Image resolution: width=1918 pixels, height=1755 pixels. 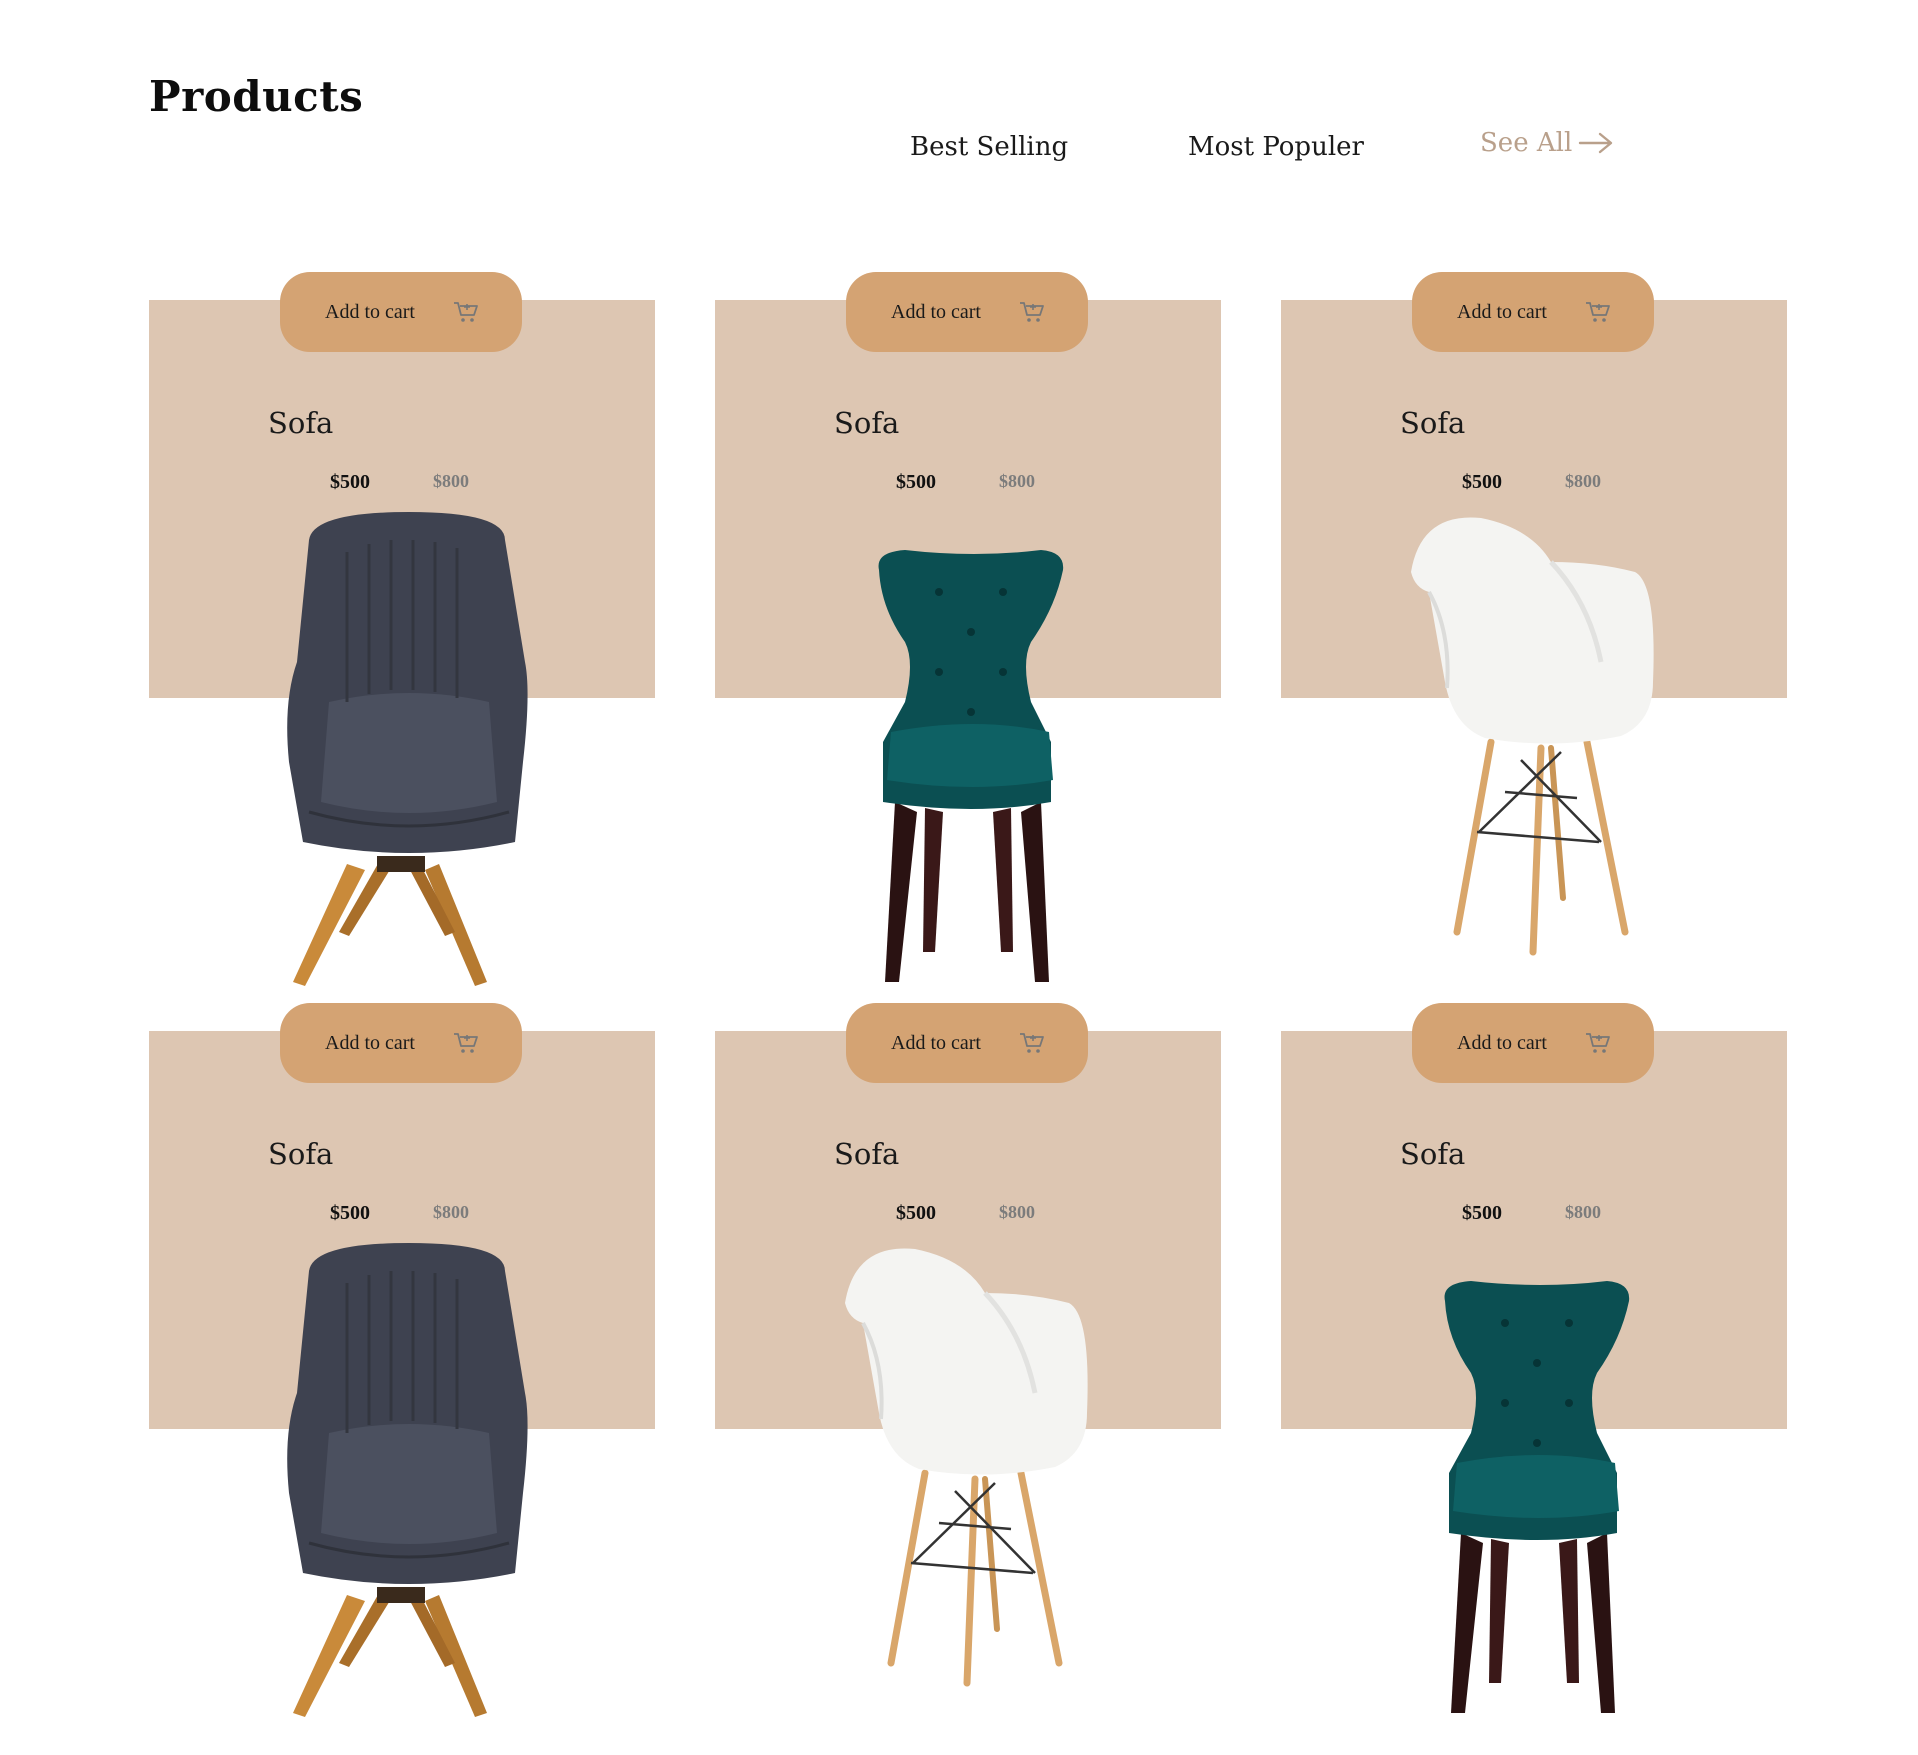 I want to click on see-all-link: See All, so click(x=1547, y=143).